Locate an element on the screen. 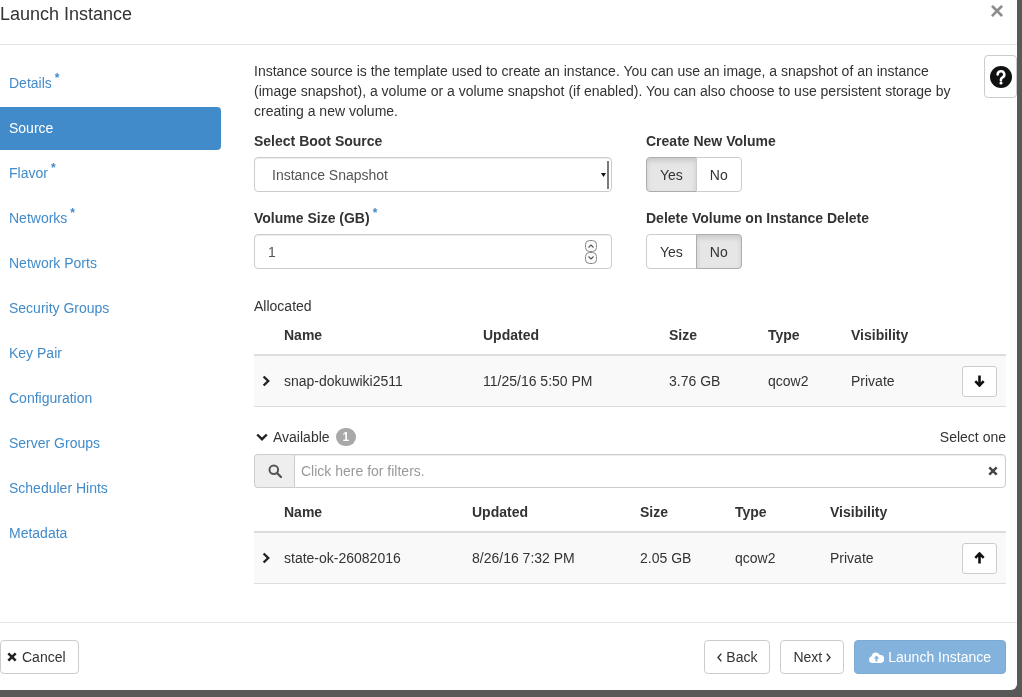 The height and width of the screenshot is (697, 1022). help-button is located at coordinates (1000, 76).